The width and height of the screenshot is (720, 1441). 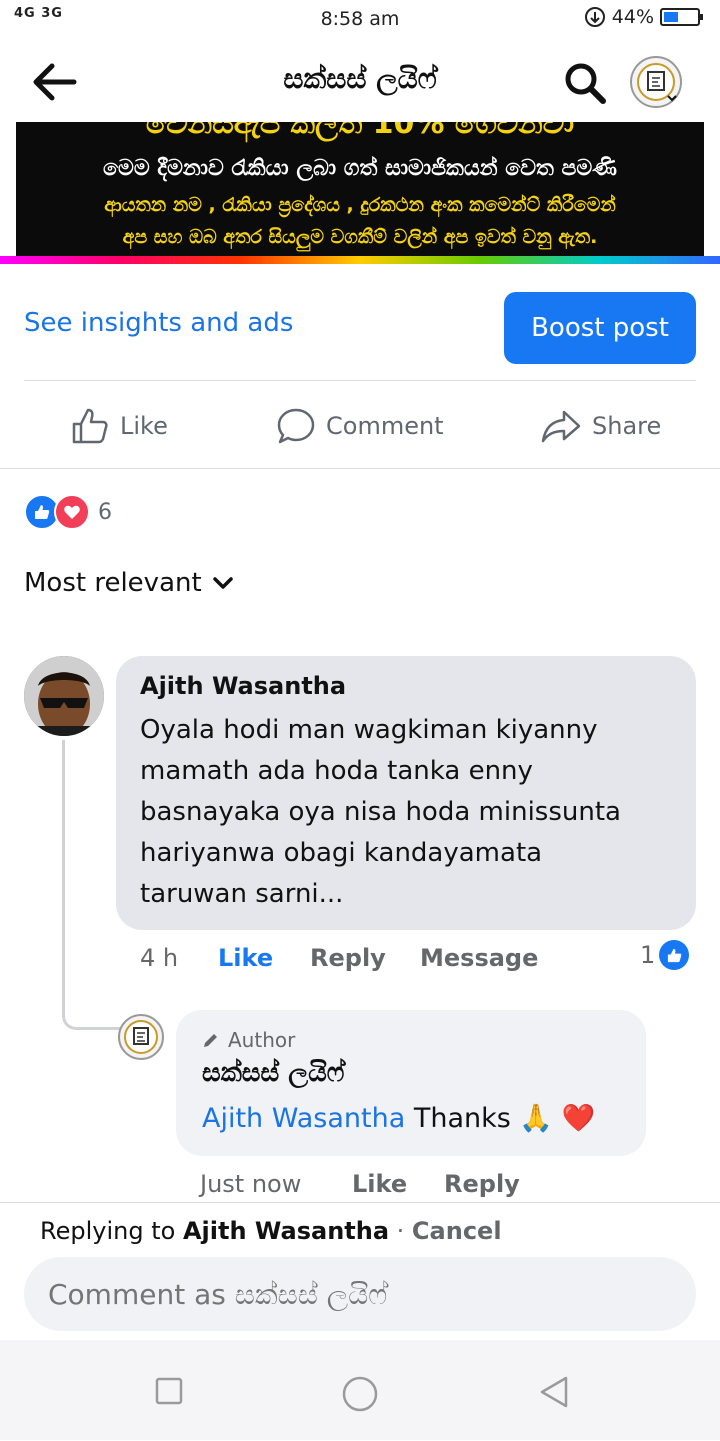 I want to click on reply-text: Ajith Wasantha Thanks 🙏 ❤️, so click(x=398, y=1118).